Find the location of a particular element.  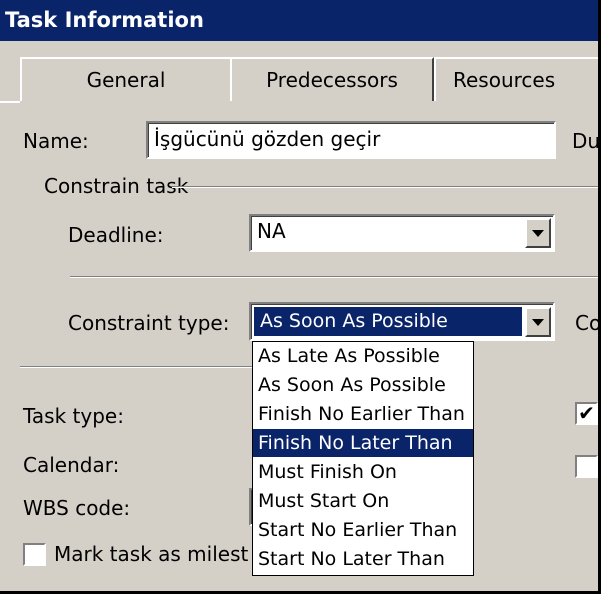

dropdown-option: As Soon As Possible is located at coordinates (363, 385).